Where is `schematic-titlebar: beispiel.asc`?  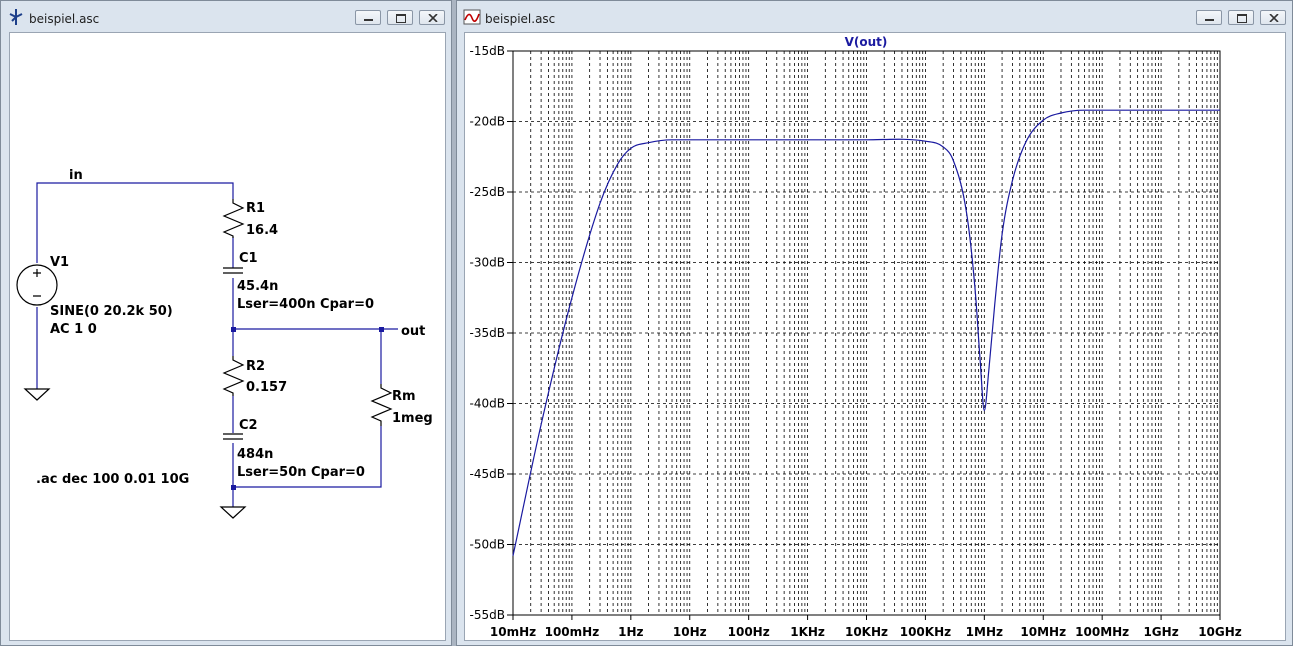 schematic-titlebar: beispiel.asc is located at coordinates (226, 17).